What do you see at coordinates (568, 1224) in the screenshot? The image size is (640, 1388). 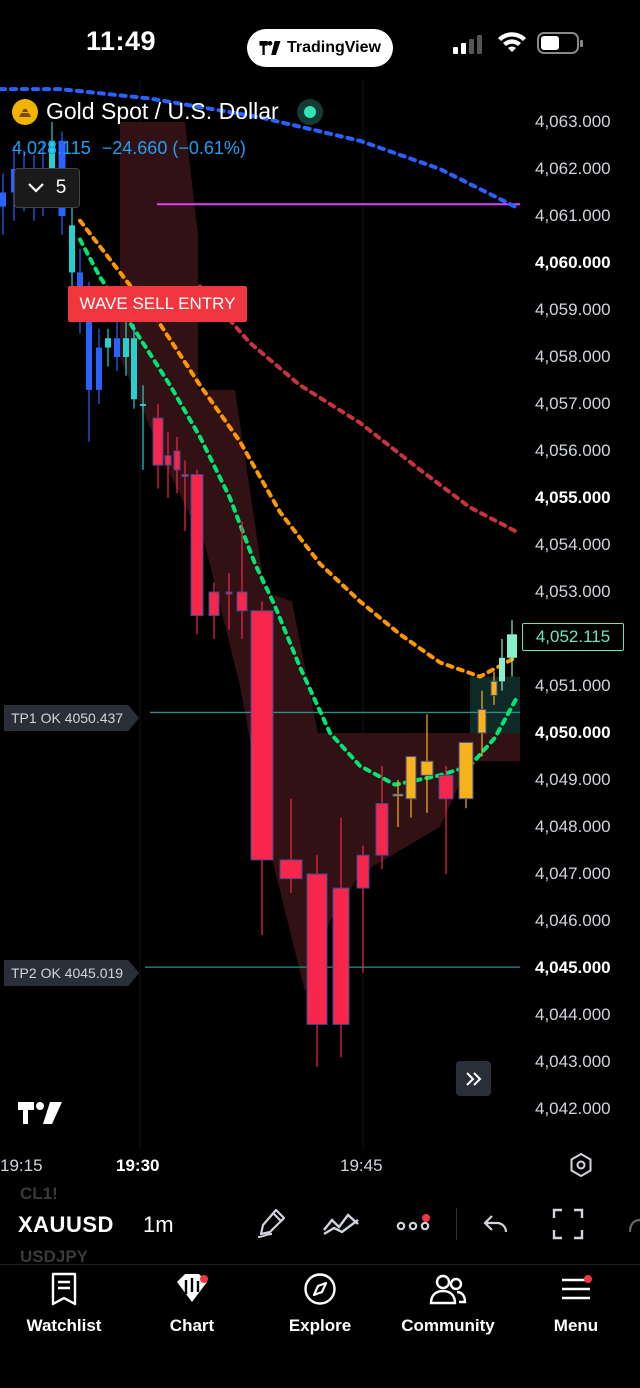 I see `fullscreen-icon` at bounding box center [568, 1224].